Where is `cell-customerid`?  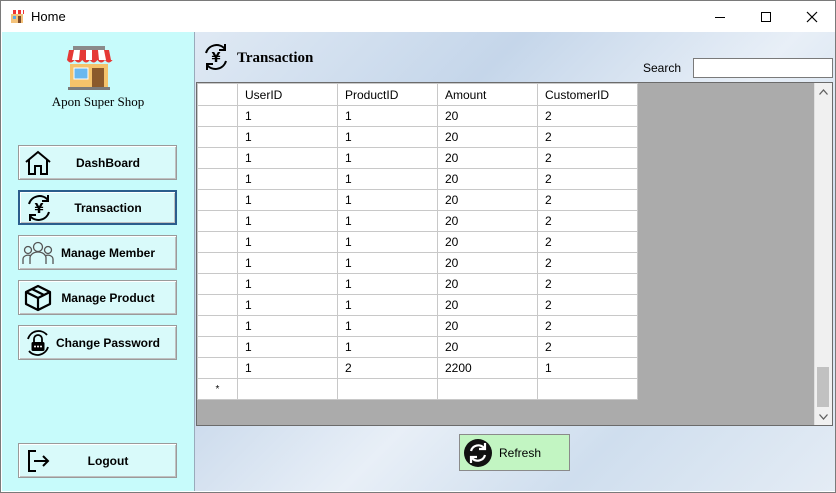 cell-customerid is located at coordinates (587, 389).